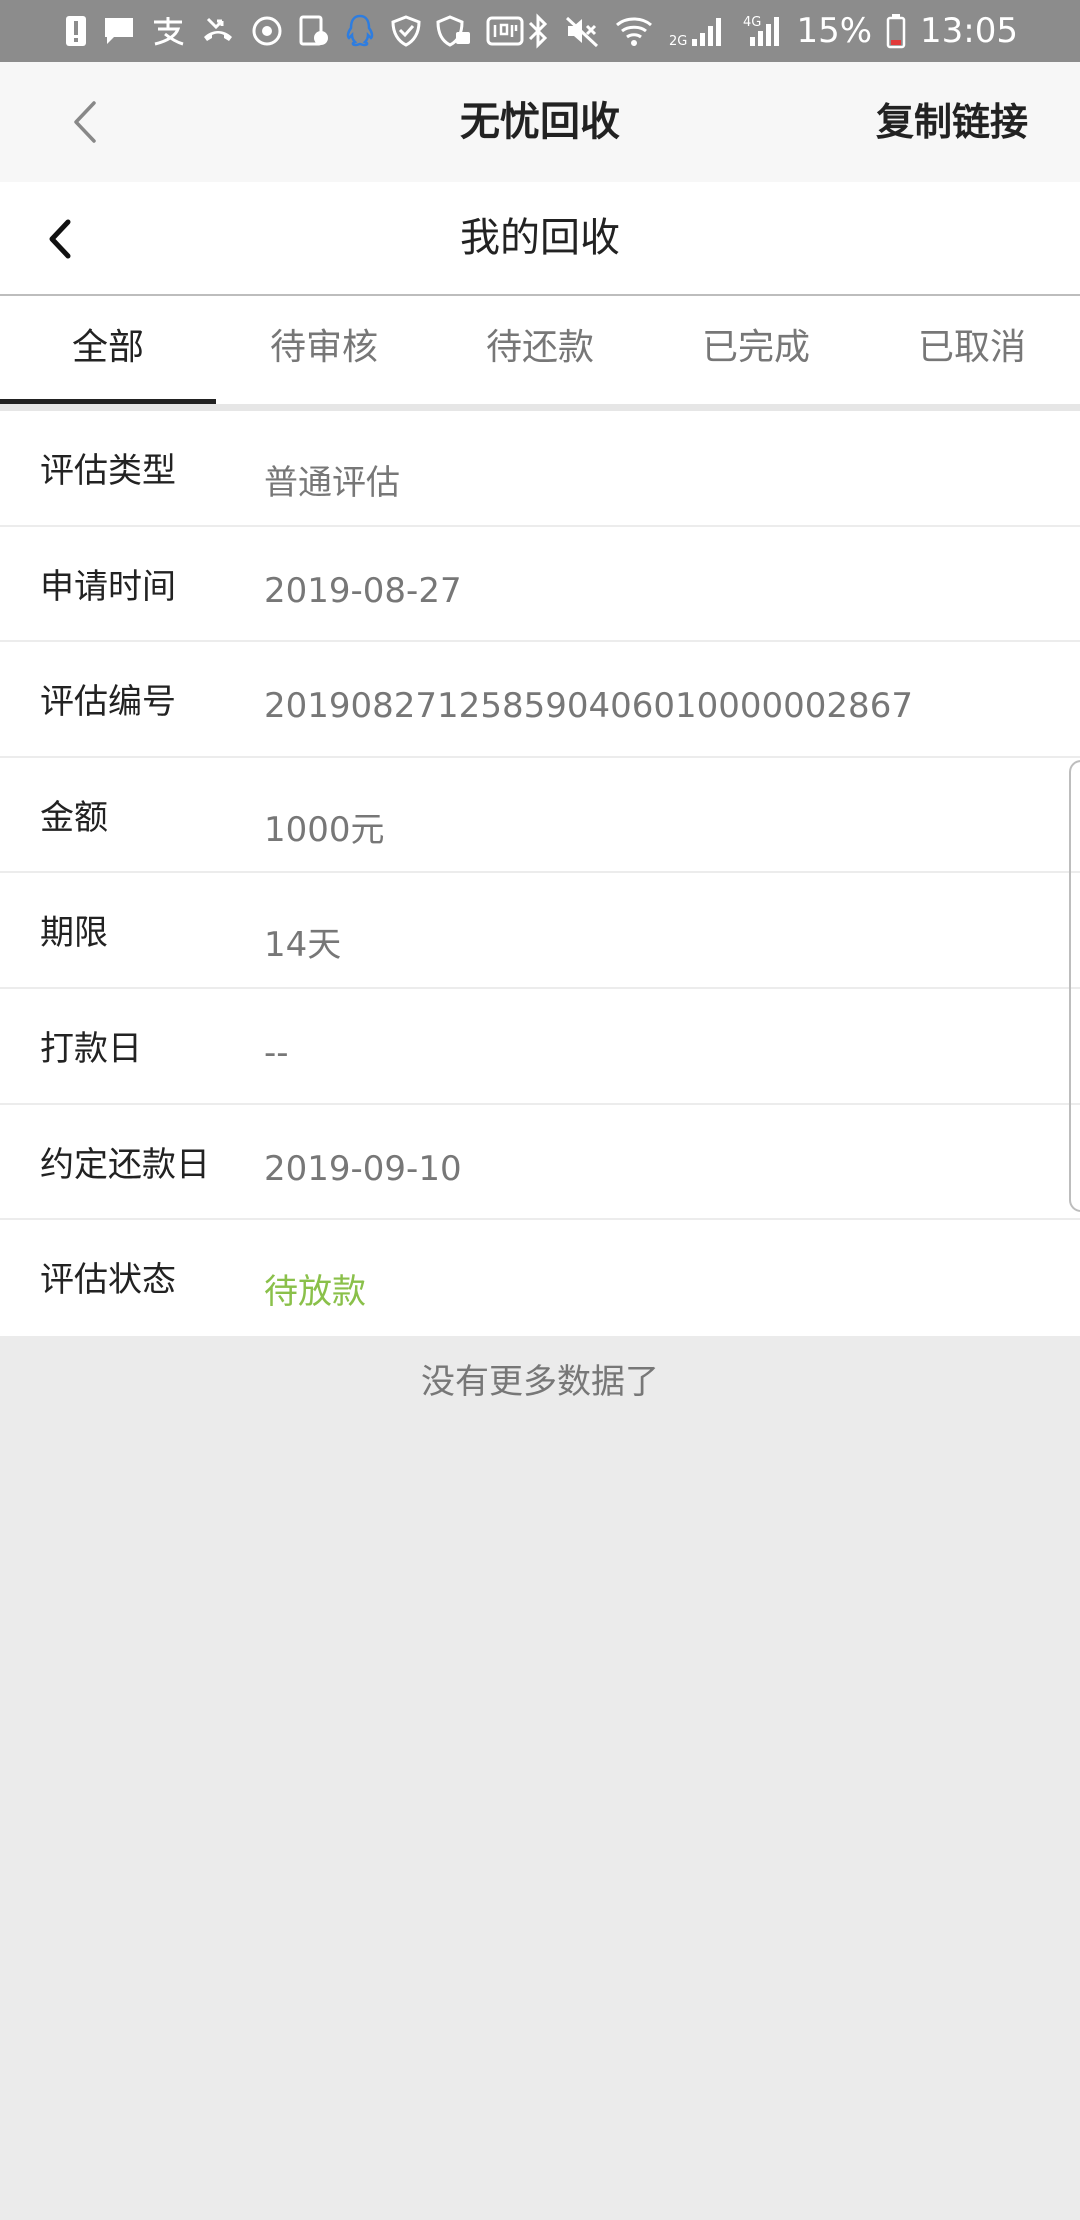 This screenshot has height=2220, width=1080. I want to click on mute-icon, so click(582, 32).